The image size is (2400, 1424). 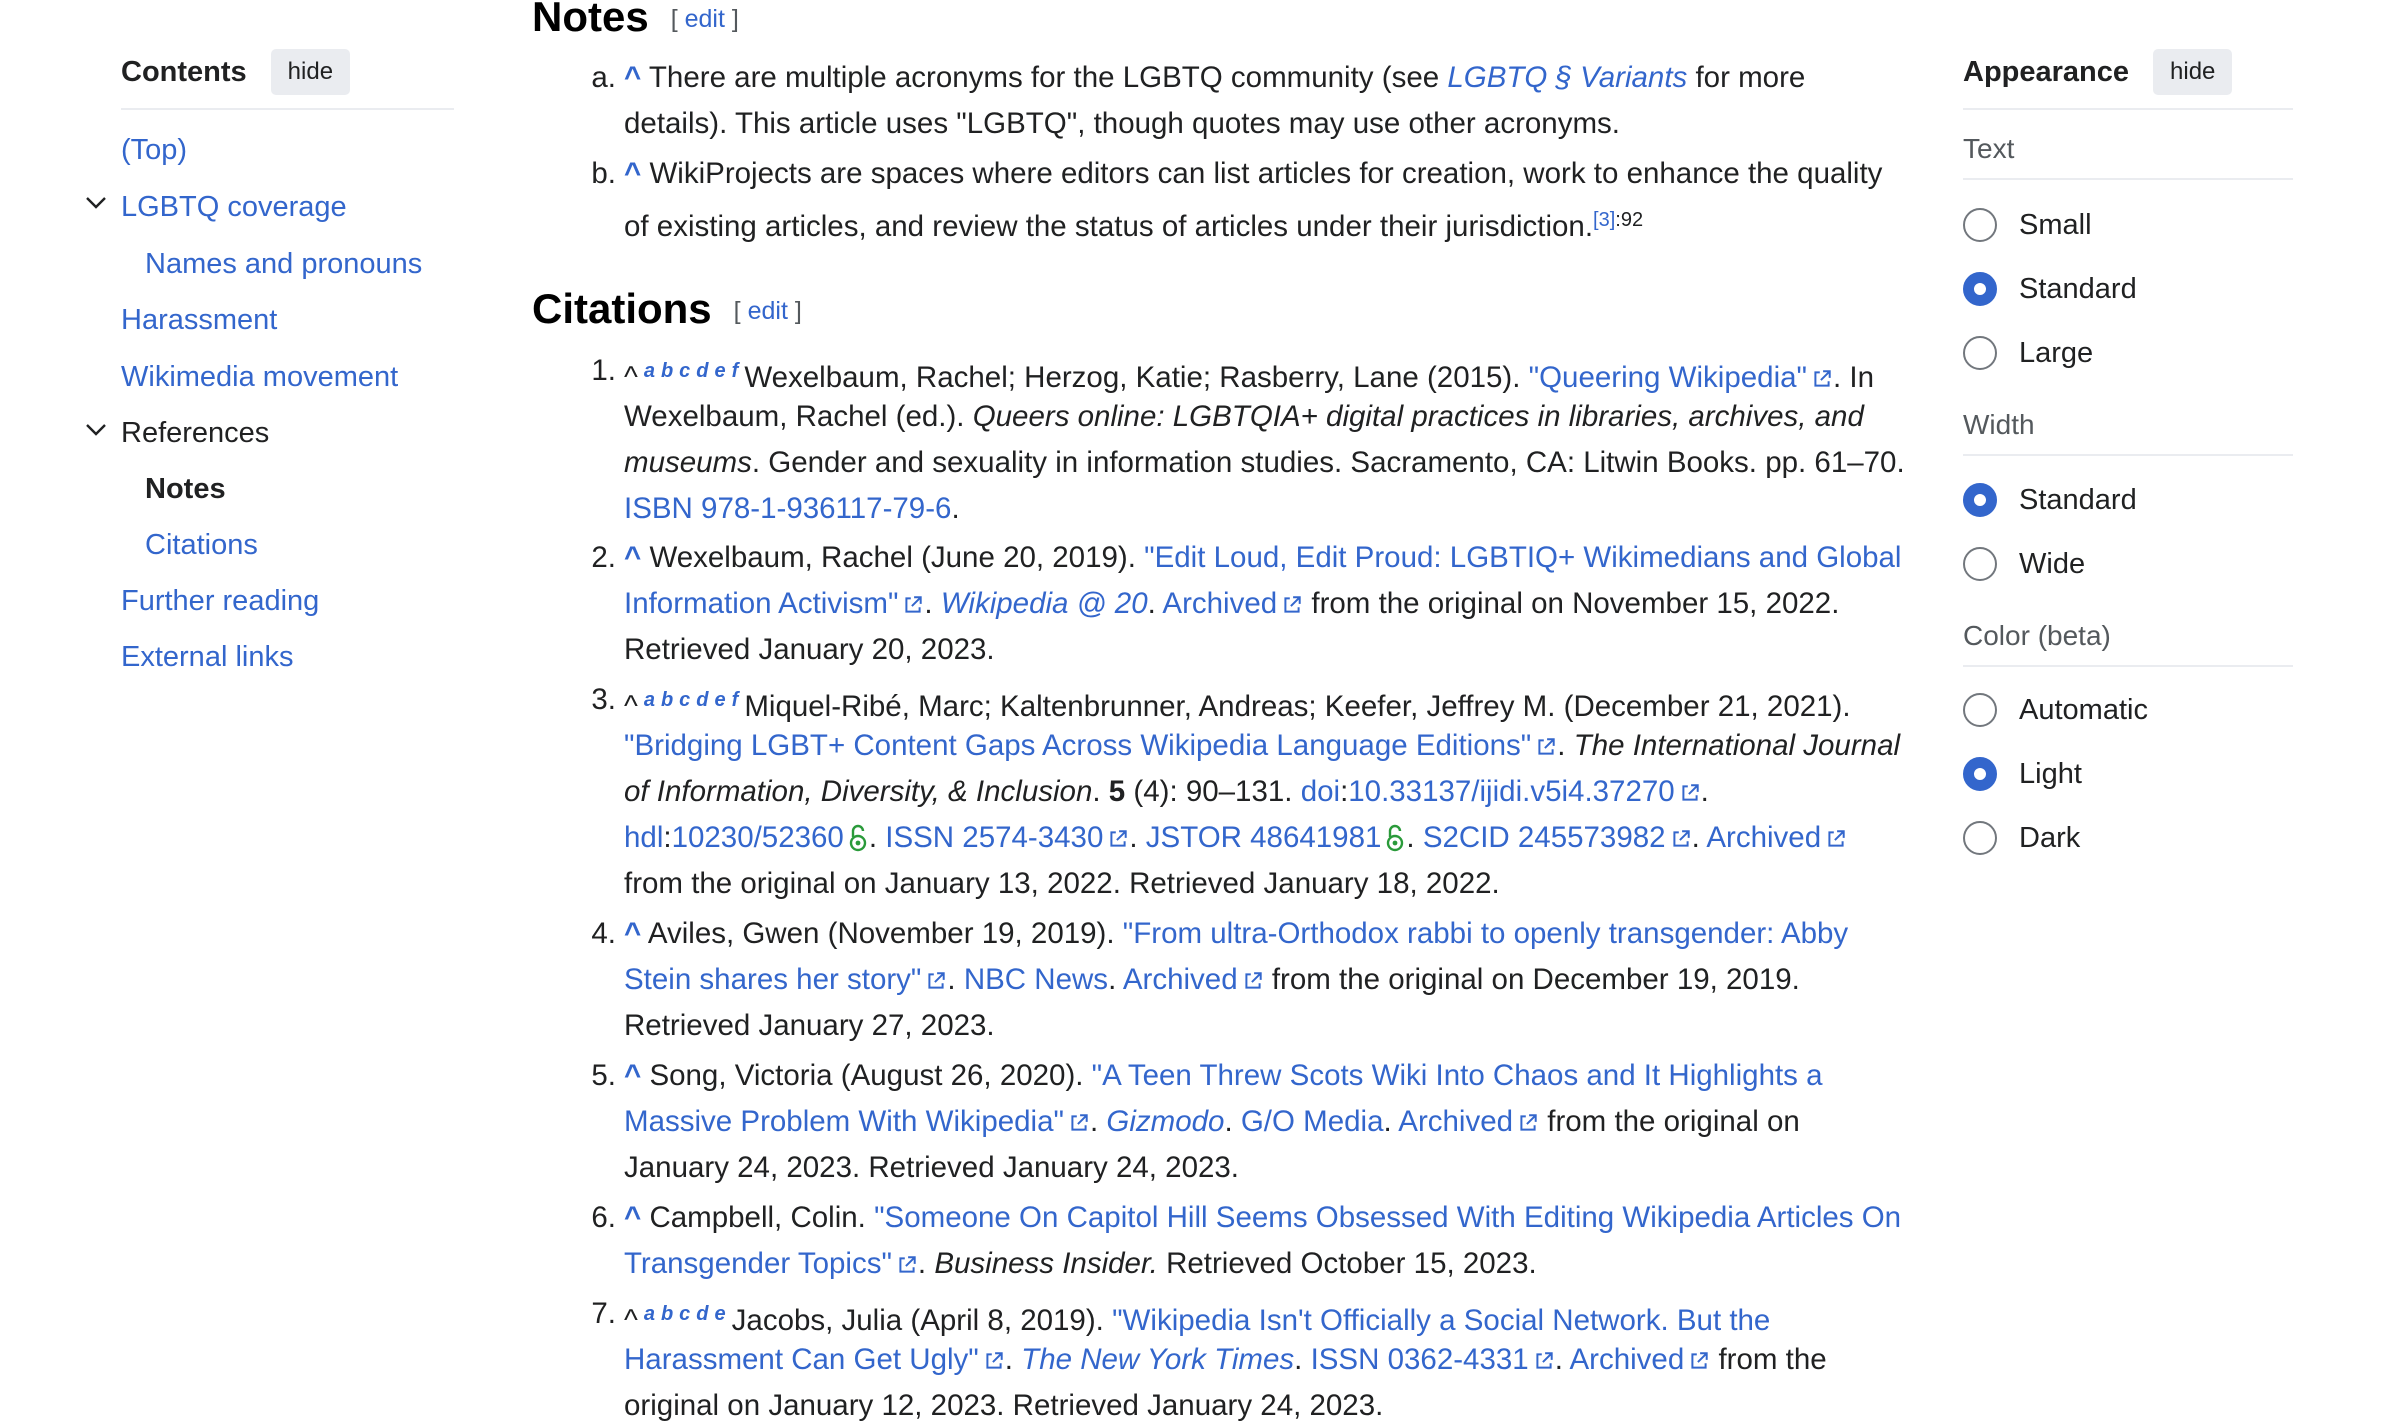 I want to click on radio-width-standard: Standard, so click(x=2050, y=500).